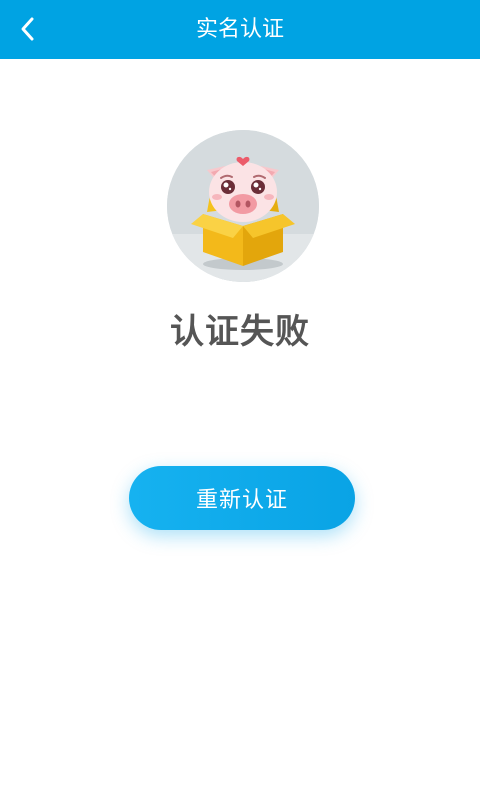 The width and height of the screenshot is (480, 800). What do you see at coordinates (240, 332) in the screenshot?
I see `status-text: 认证失败` at bounding box center [240, 332].